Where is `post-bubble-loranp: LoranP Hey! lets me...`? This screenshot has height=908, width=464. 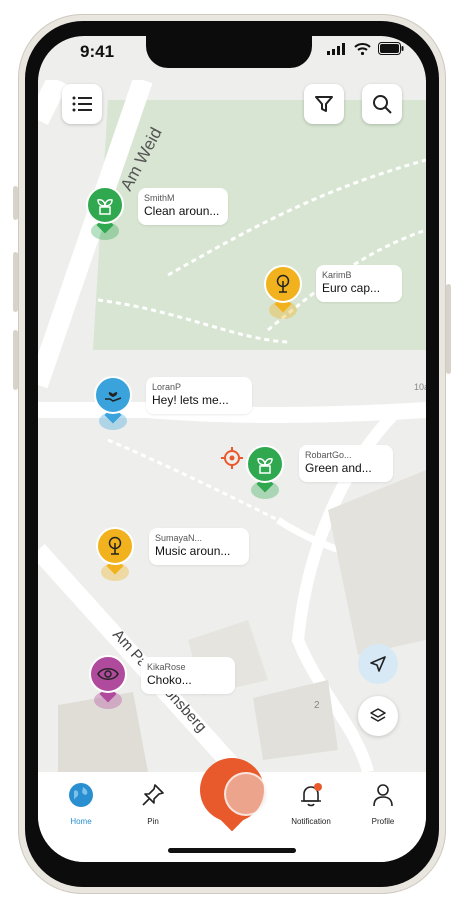
post-bubble-loranp: LoranP Hey! lets me... is located at coordinates (199, 395).